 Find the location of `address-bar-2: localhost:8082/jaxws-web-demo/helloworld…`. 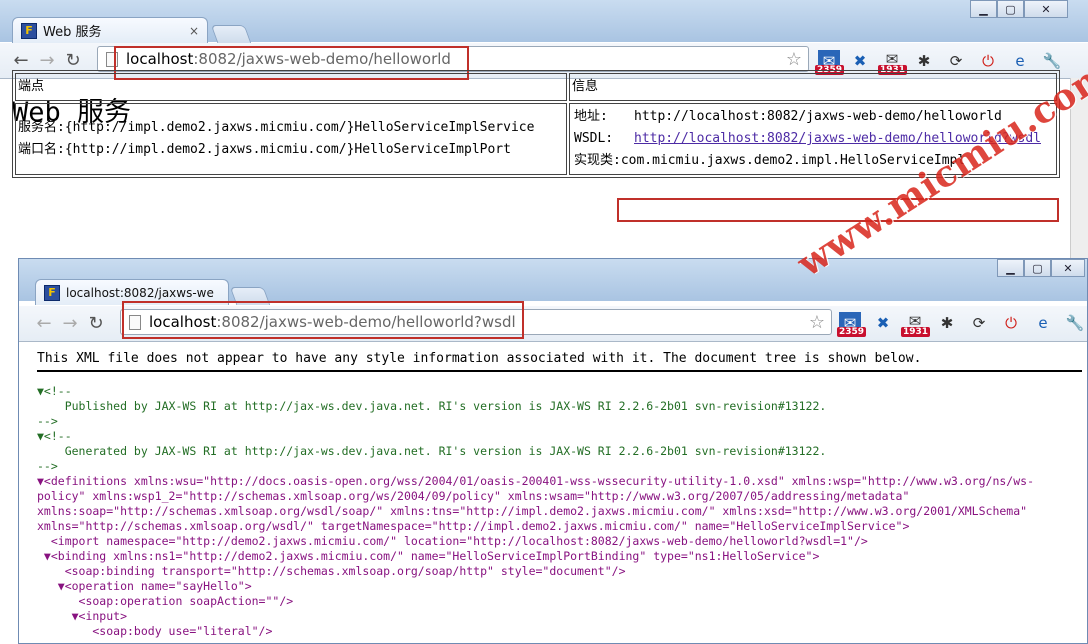

address-bar-2: localhost:8082/jaxws-web-demo/helloworld… is located at coordinates (476, 322).